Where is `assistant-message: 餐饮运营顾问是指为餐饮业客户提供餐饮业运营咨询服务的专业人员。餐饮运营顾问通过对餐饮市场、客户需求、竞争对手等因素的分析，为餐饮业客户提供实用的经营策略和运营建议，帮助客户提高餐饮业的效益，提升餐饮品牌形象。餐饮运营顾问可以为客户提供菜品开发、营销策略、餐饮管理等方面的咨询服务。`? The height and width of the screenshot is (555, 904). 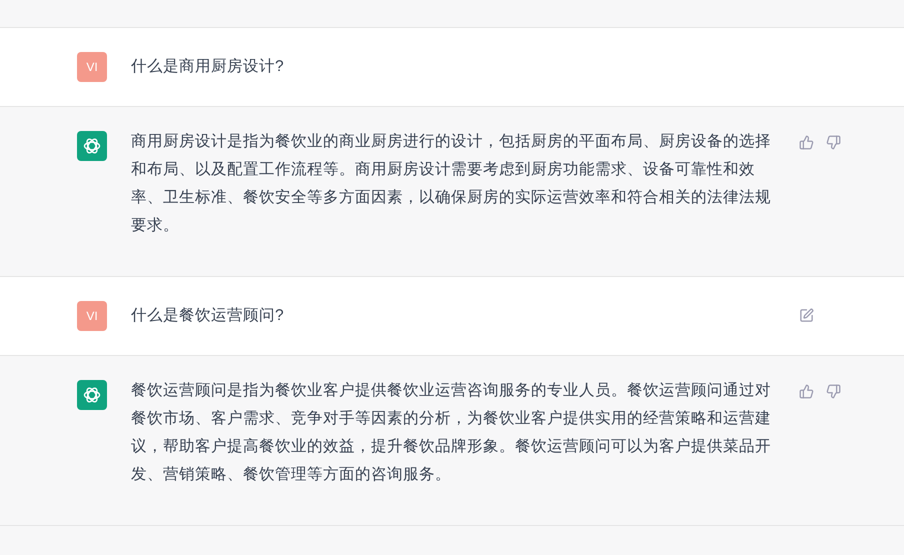 assistant-message: 餐饮运营顾问是指为餐饮业客户提供餐饮业运营咨询服务的专业人员。餐饮运营顾问通过对餐饮市场、客户需求、竞争对手等因素的分析，为餐饮业客户提供实用的经营策略和运营建议，帮助客户提高餐饮业的效益，提升餐饮品牌形象。餐饮运营顾问可以为客户提供菜品开发、营销策略、餐饮管理等方面的咨询服务。 is located at coordinates (451, 433).